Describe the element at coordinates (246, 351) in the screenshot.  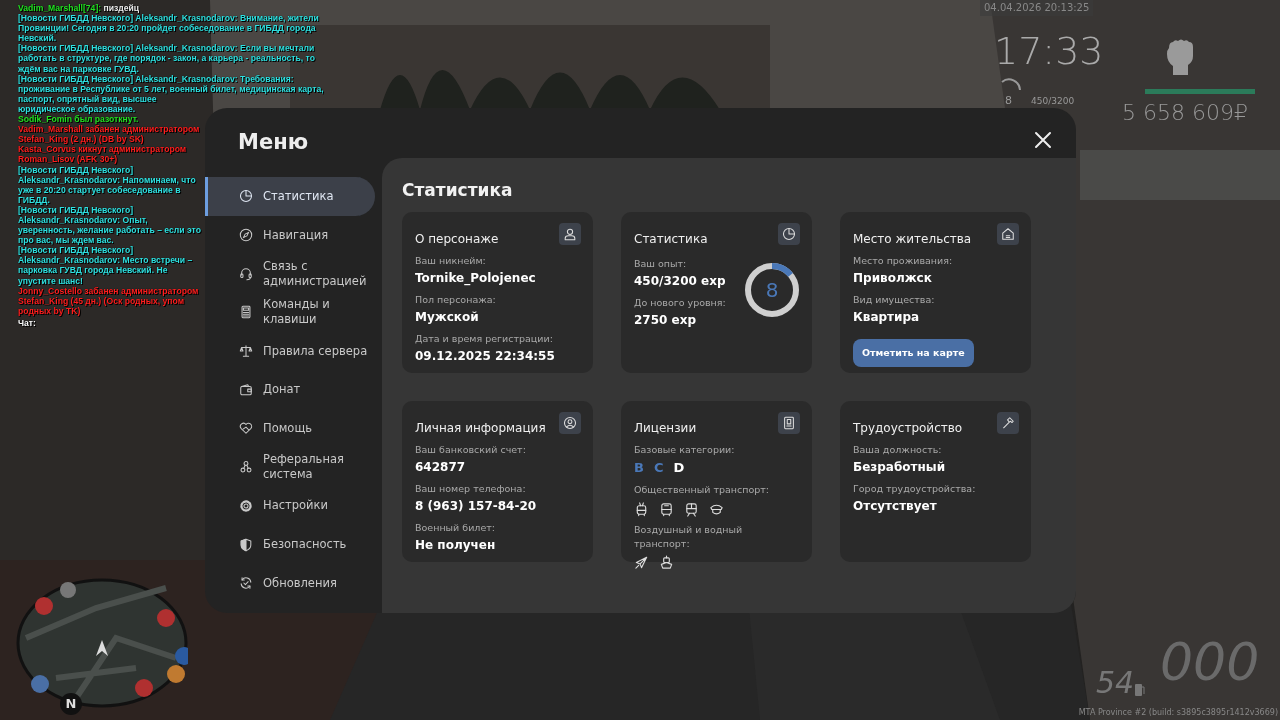
I see `scales-icon` at that location.